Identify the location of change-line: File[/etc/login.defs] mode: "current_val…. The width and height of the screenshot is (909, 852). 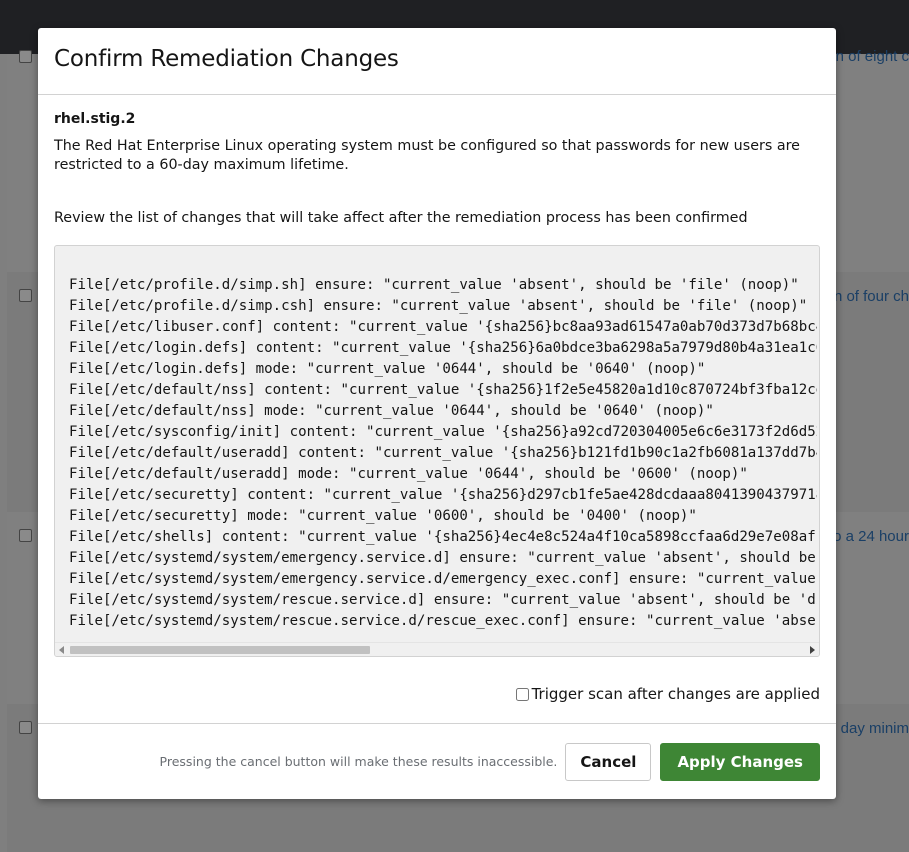
(387, 369).